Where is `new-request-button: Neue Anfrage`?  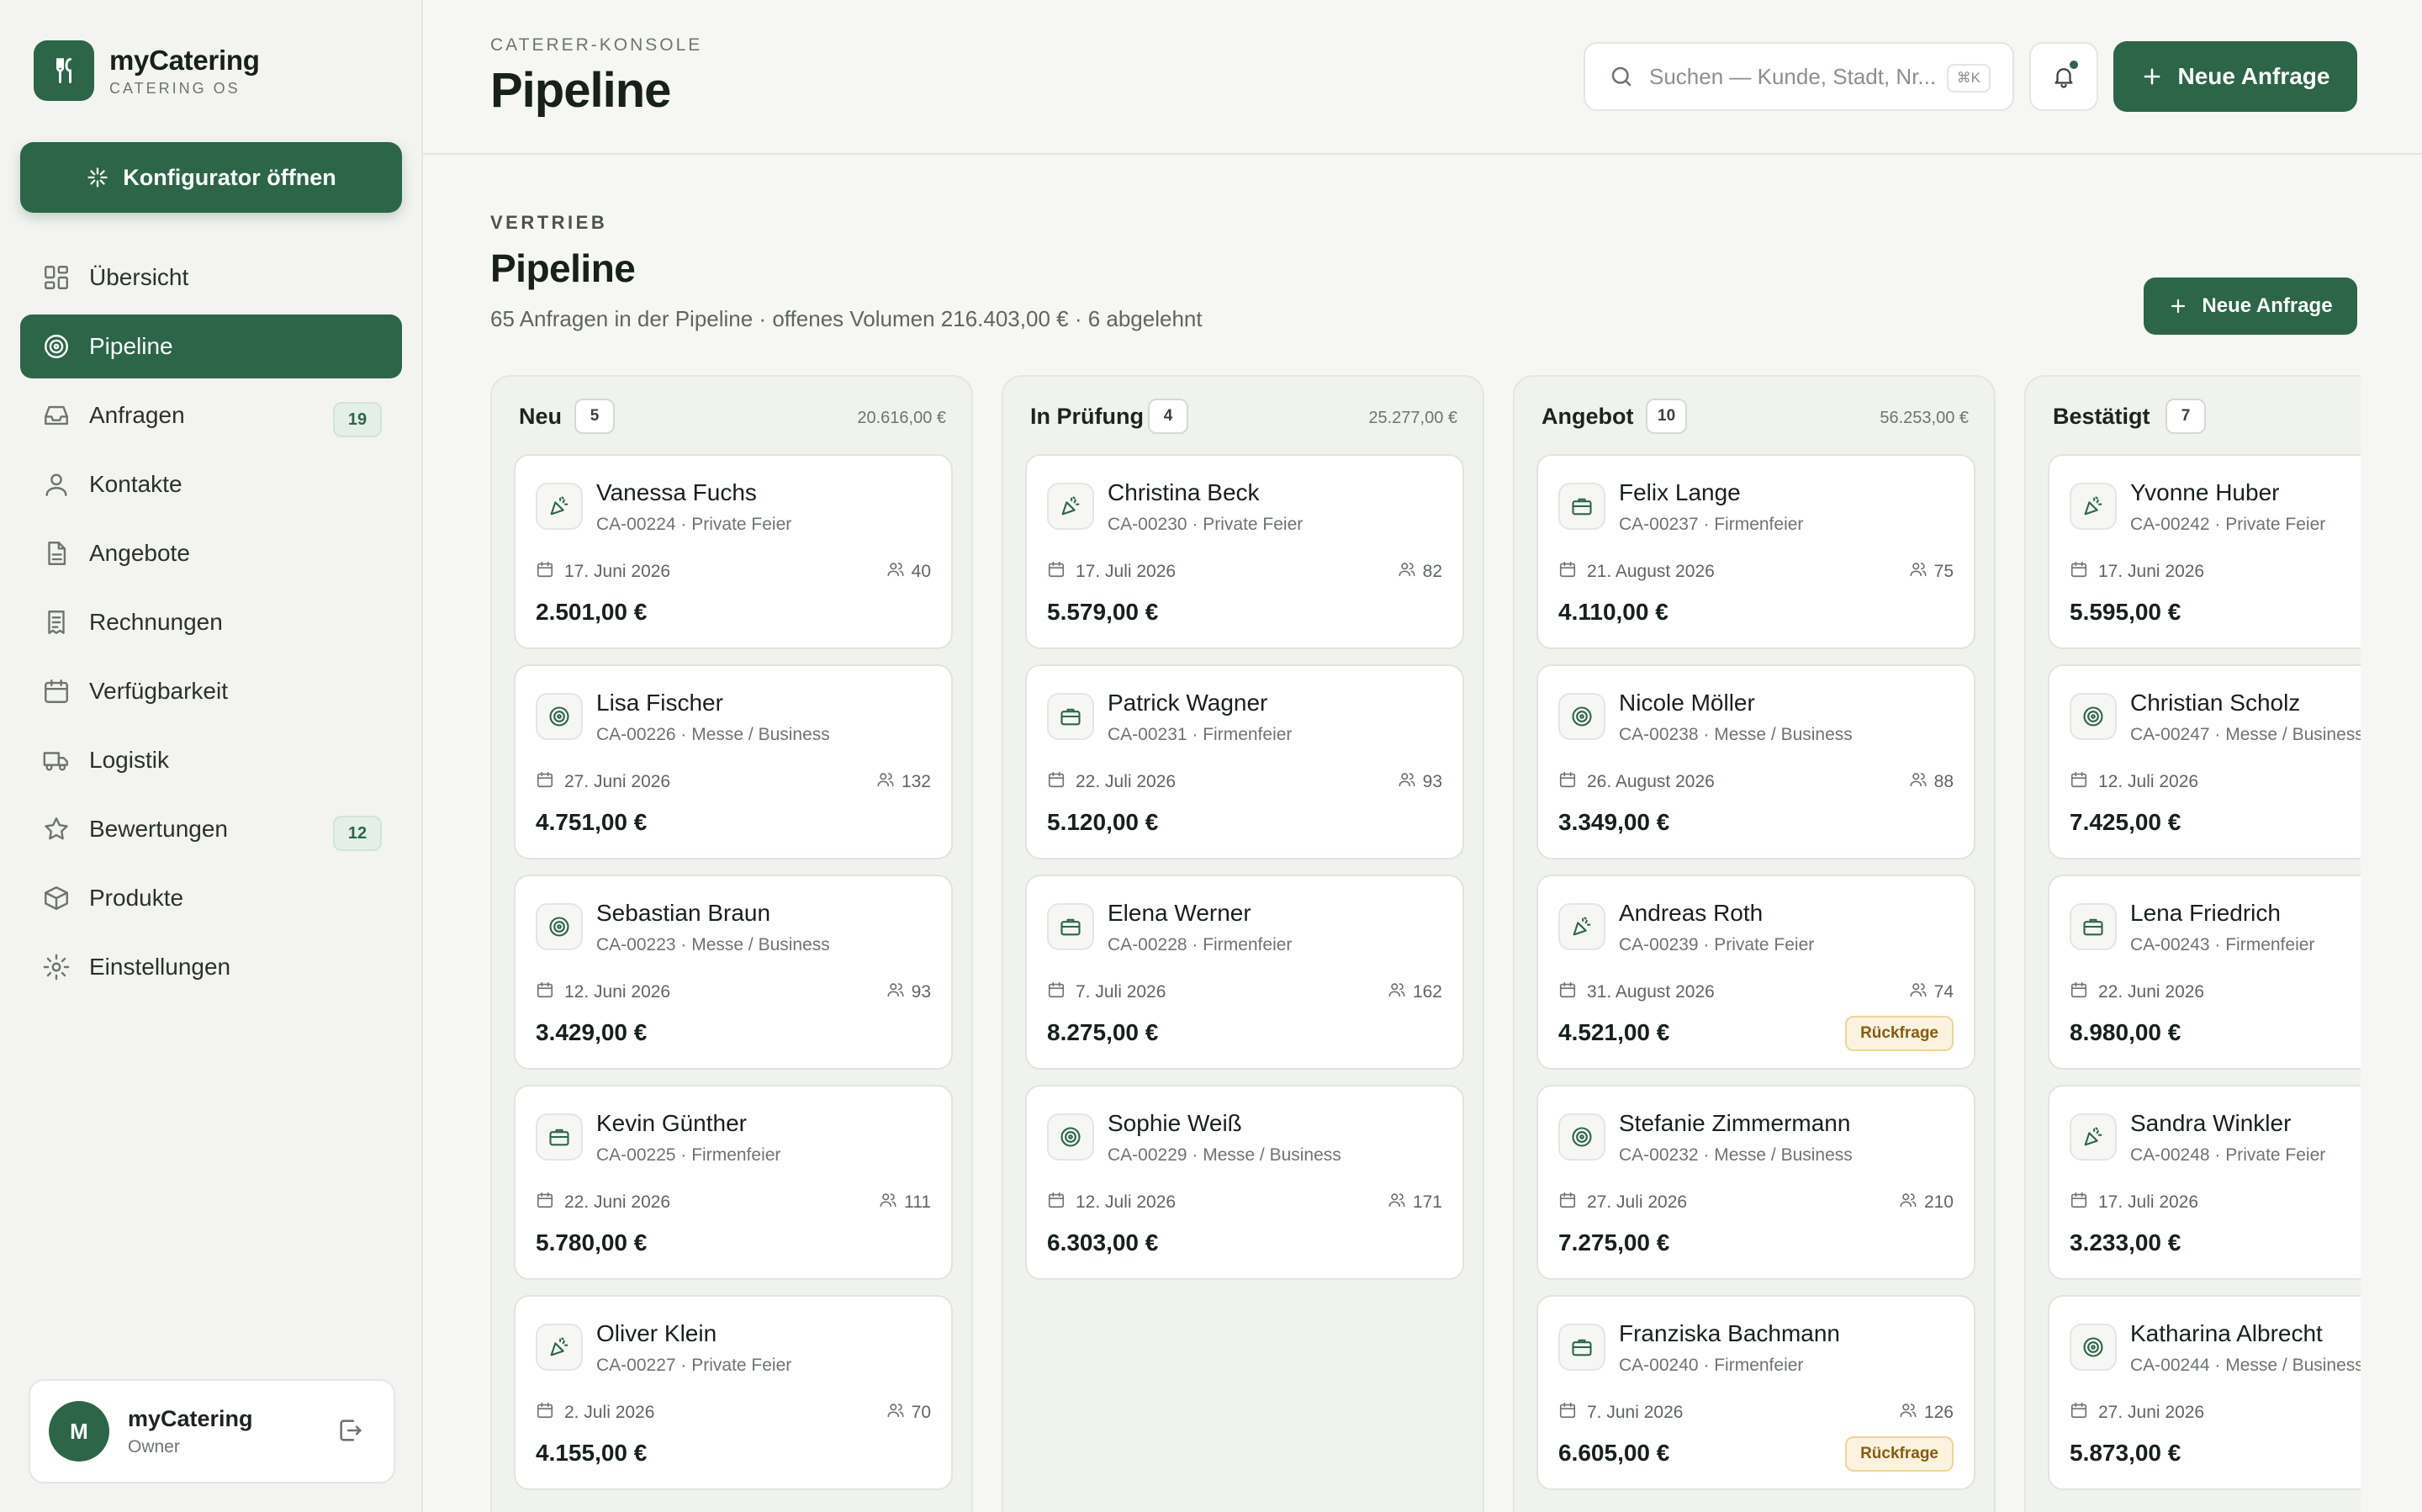 new-request-button: Neue Anfrage is located at coordinates (2235, 76).